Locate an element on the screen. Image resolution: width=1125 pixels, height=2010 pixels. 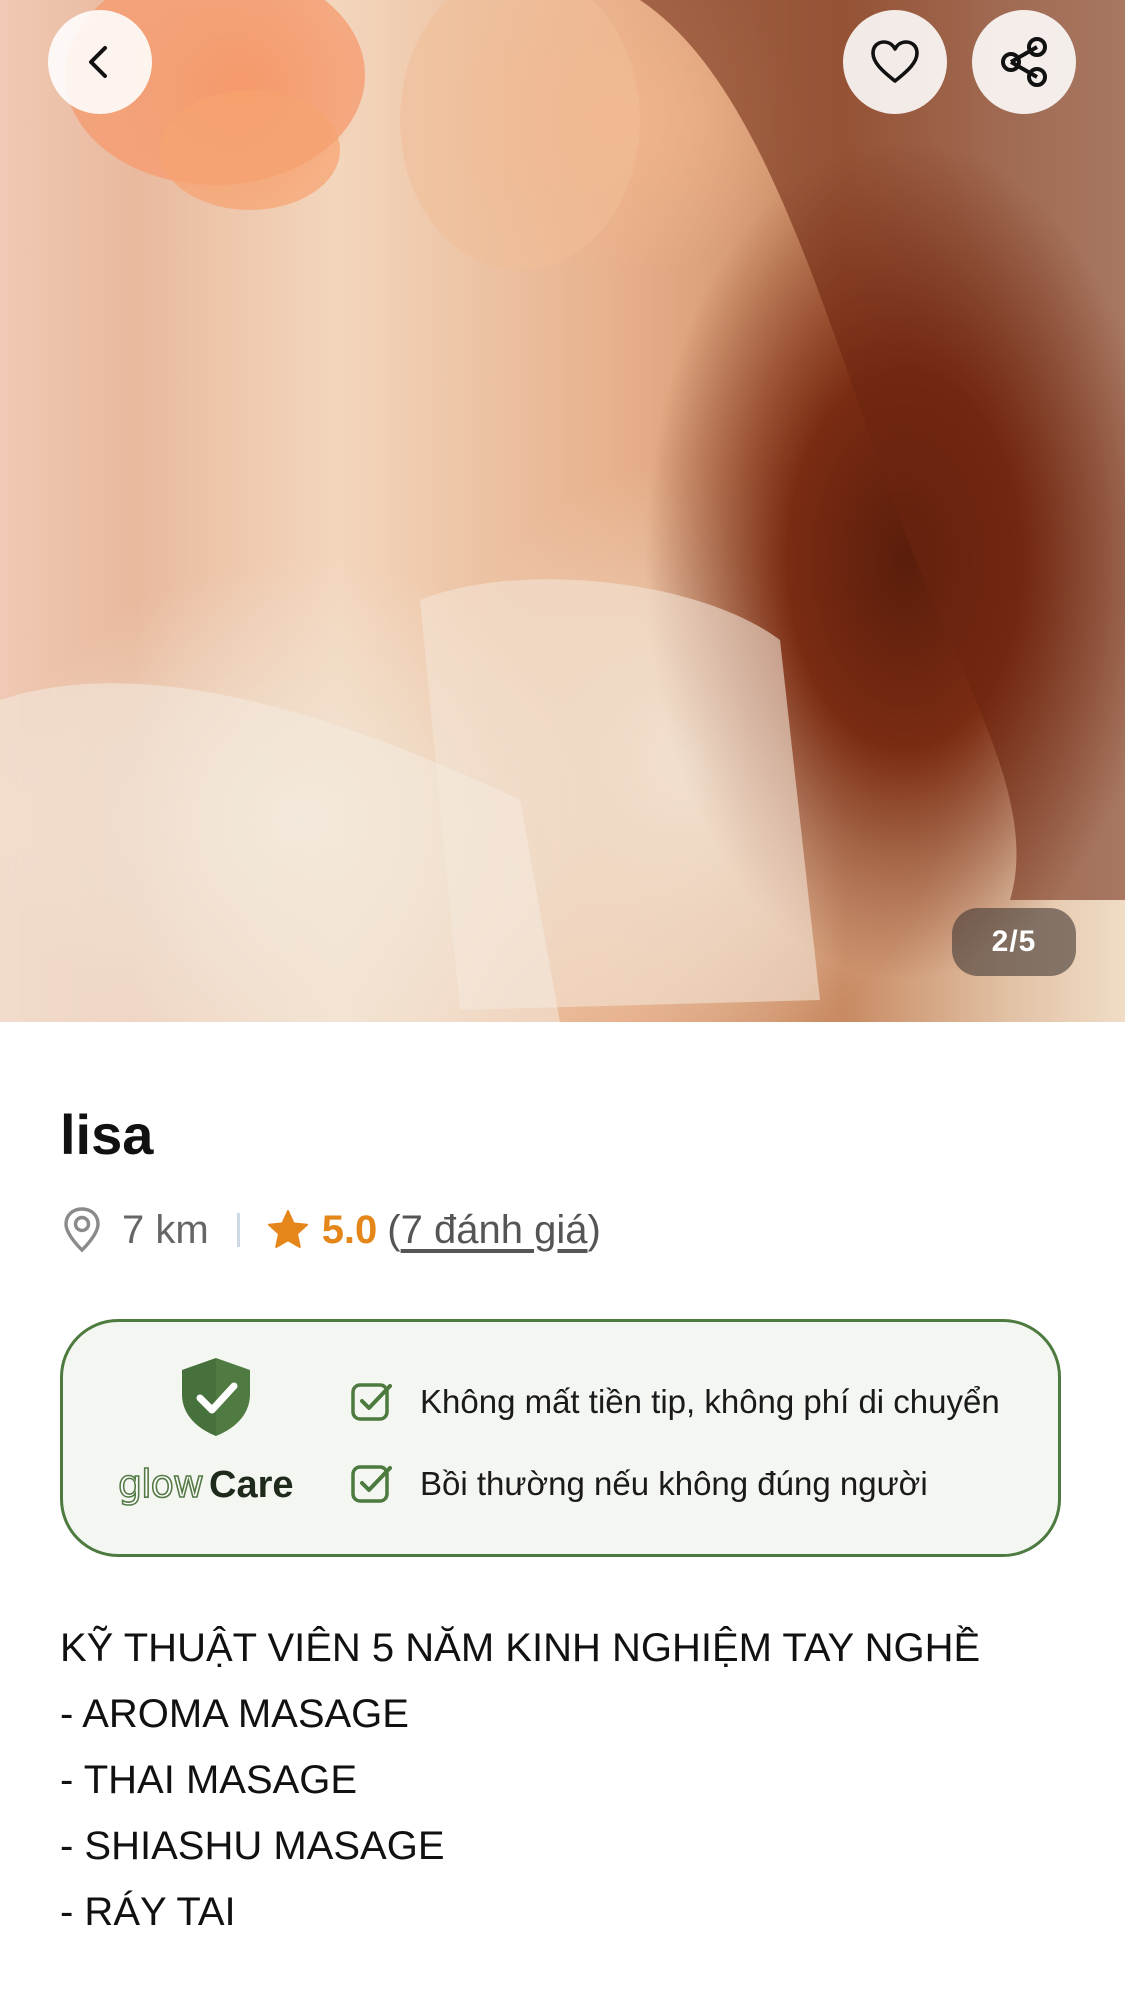
profile-meta: 7 km 5.0 (7 đánh giá) is located at coordinates (330, 1230).